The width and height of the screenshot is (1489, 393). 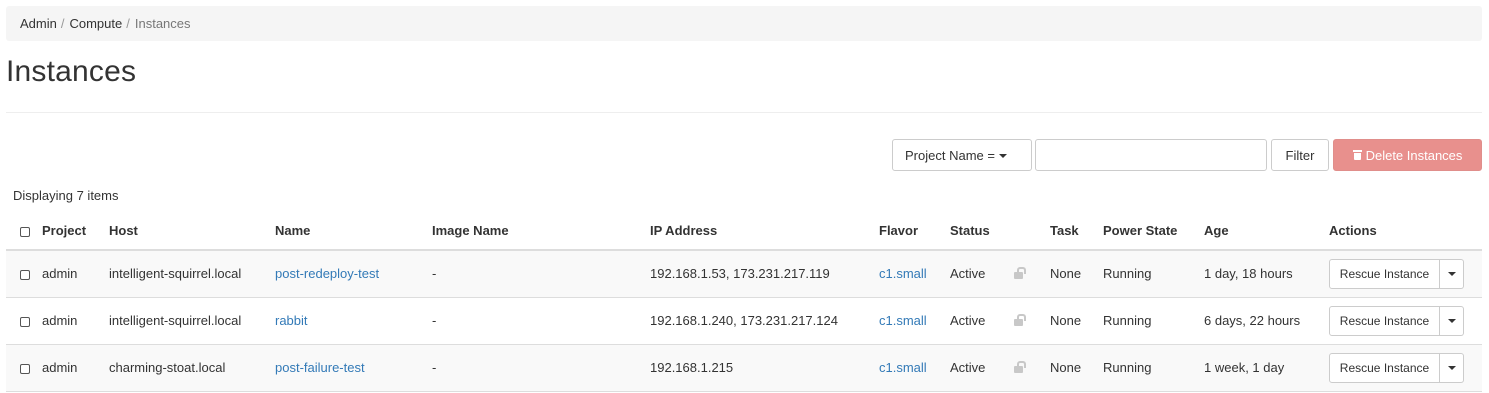 I want to click on column-header-flavor: Flavor, so click(x=914, y=231).